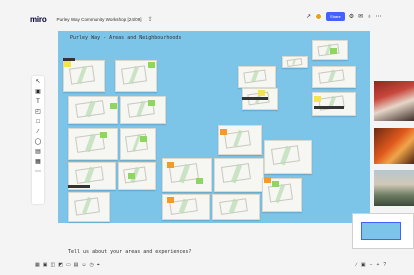 This screenshot has width=414, height=275. I want to click on chat-icon: ◩, so click(60, 265).